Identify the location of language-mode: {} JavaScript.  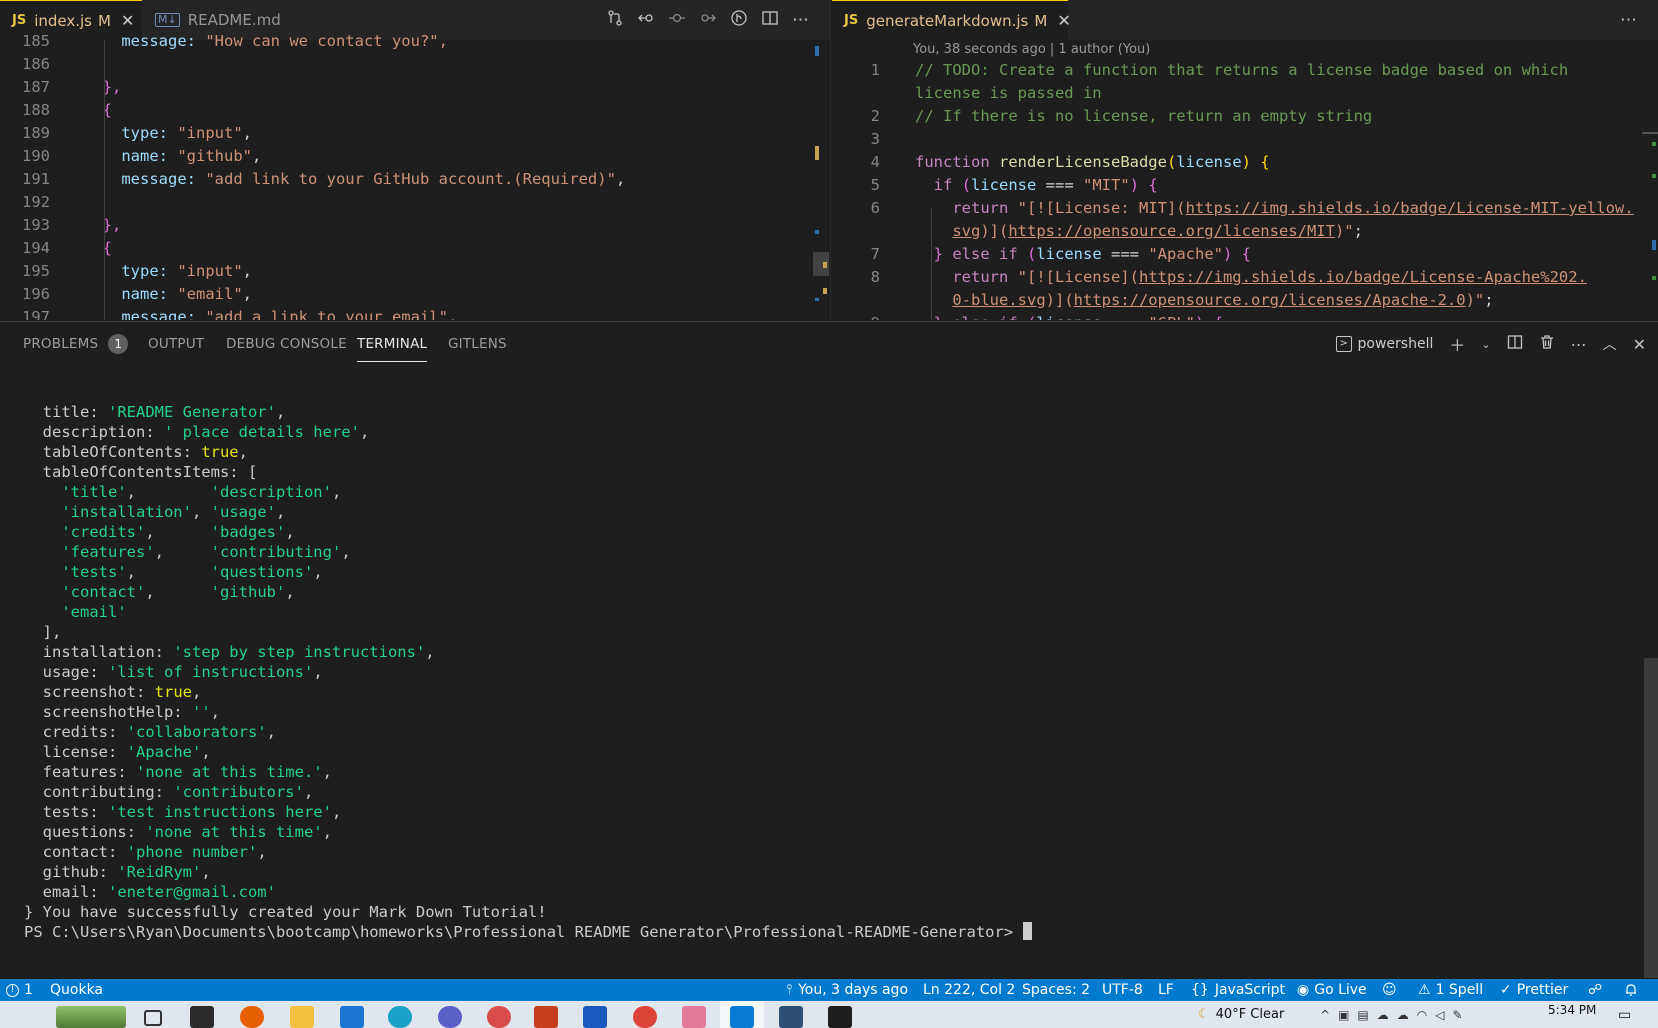
(1238, 990).